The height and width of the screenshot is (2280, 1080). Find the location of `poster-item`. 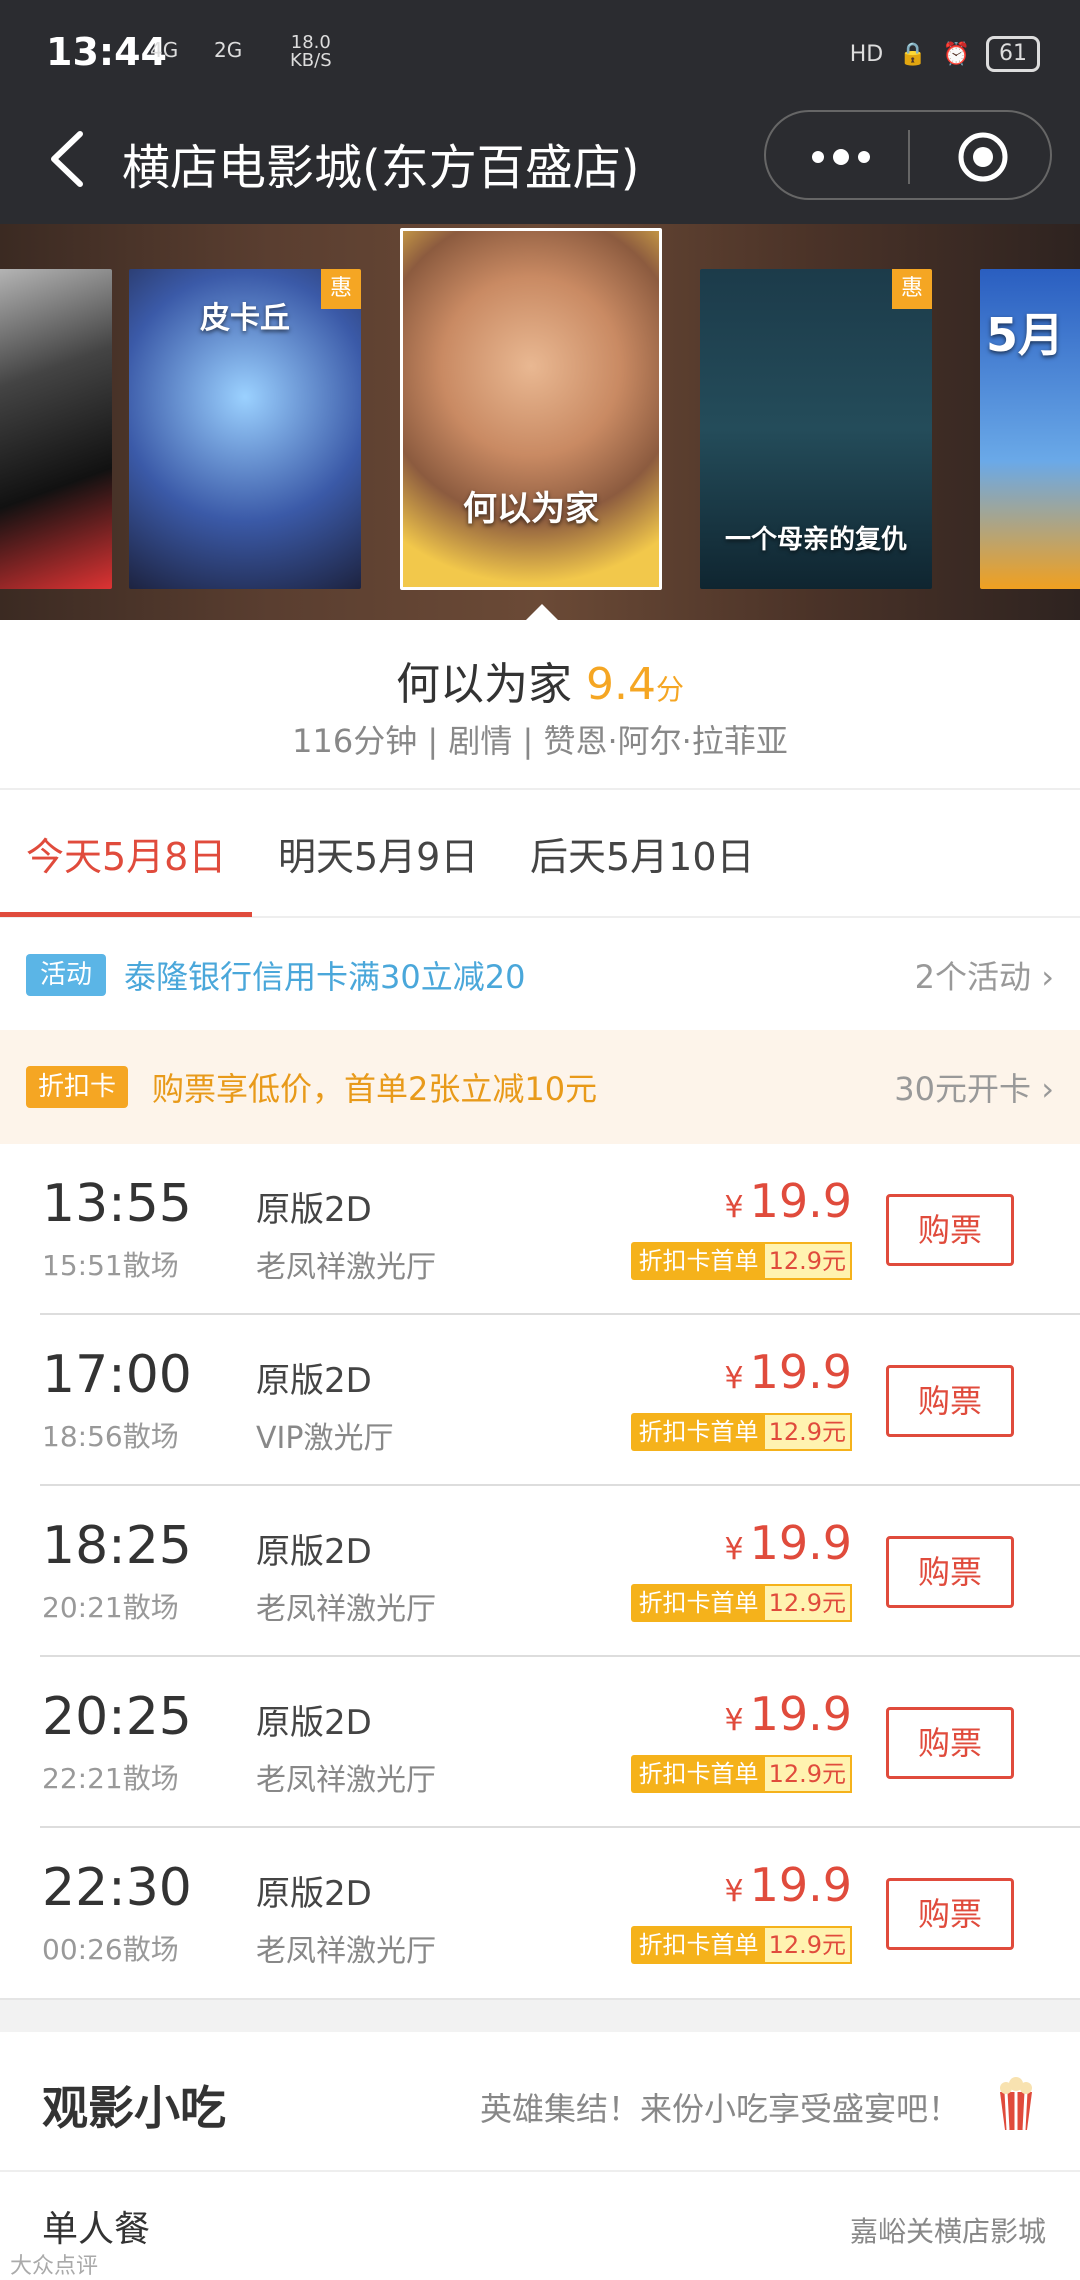

poster-item is located at coordinates (56, 429).